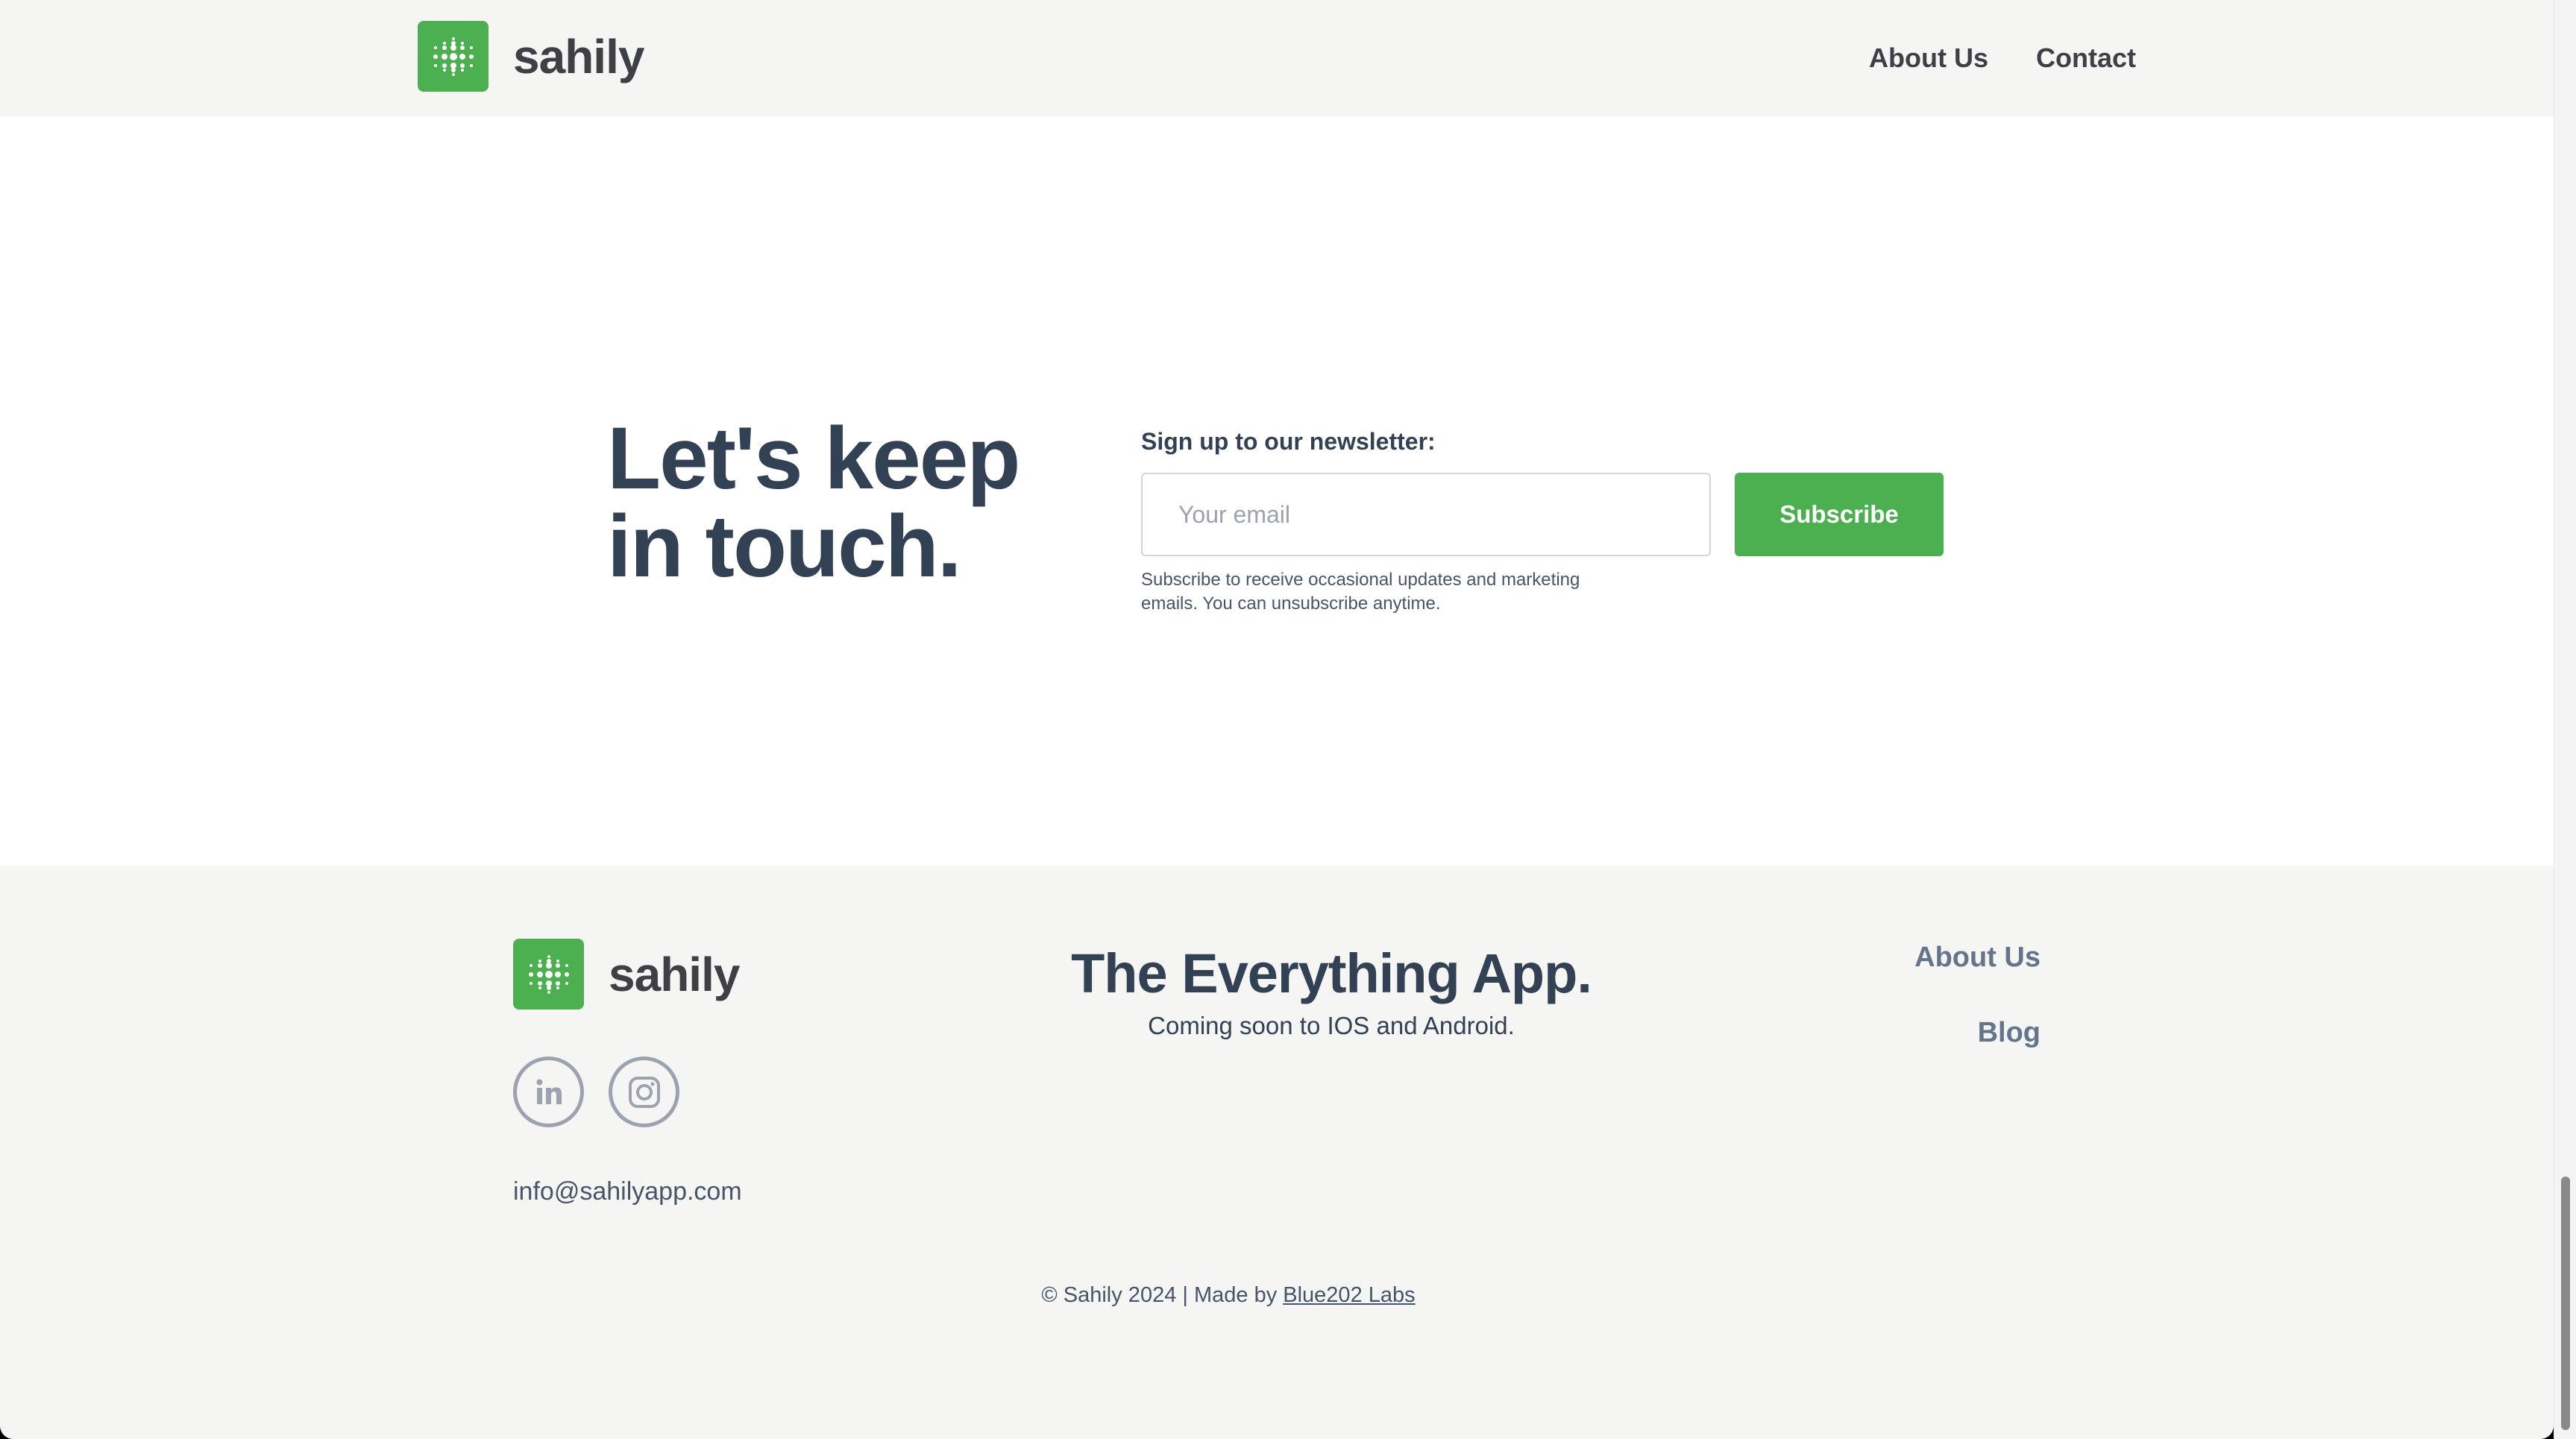 The height and width of the screenshot is (1439, 2576). What do you see at coordinates (1163, 1295) in the screenshot?
I see `copyright-text: © Sahily 2024 | Made by` at bounding box center [1163, 1295].